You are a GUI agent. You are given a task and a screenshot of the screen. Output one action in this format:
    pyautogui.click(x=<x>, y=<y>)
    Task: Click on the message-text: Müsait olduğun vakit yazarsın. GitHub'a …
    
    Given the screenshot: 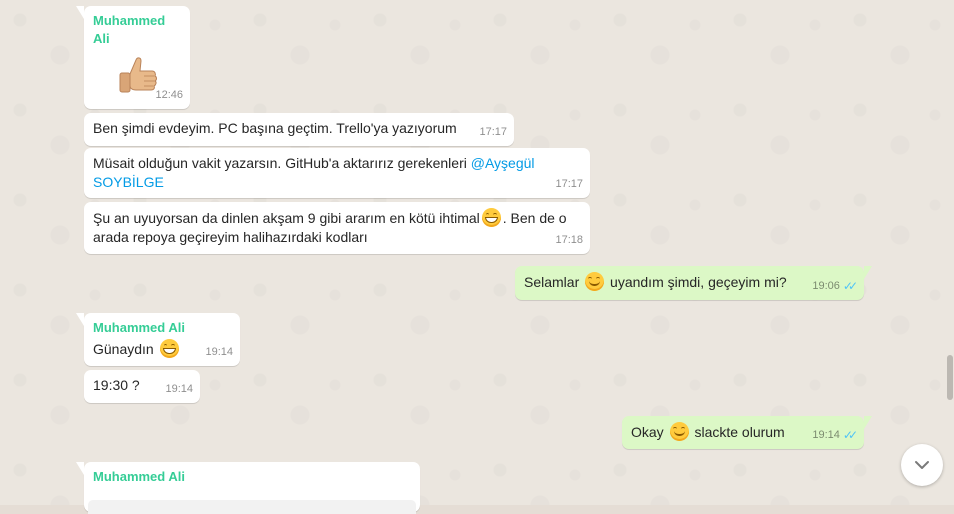 What is the action you would take?
    pyautogui.click(x=280, y=163)
    